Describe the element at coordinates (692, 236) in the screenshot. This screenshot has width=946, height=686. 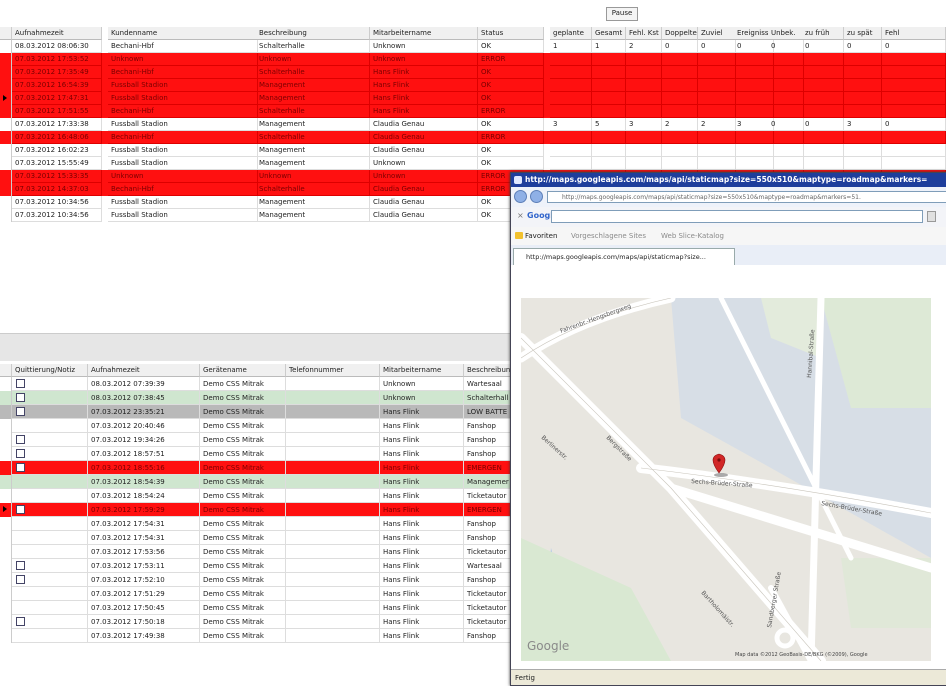
I see `web-slice-link: Web Slice-Katalog` at that location.